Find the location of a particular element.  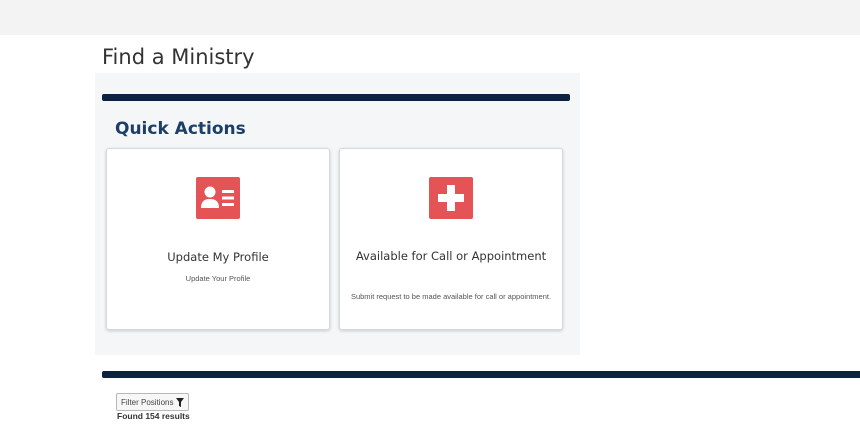

page-title: Find a Ministry is located at coordinates (178, 57).